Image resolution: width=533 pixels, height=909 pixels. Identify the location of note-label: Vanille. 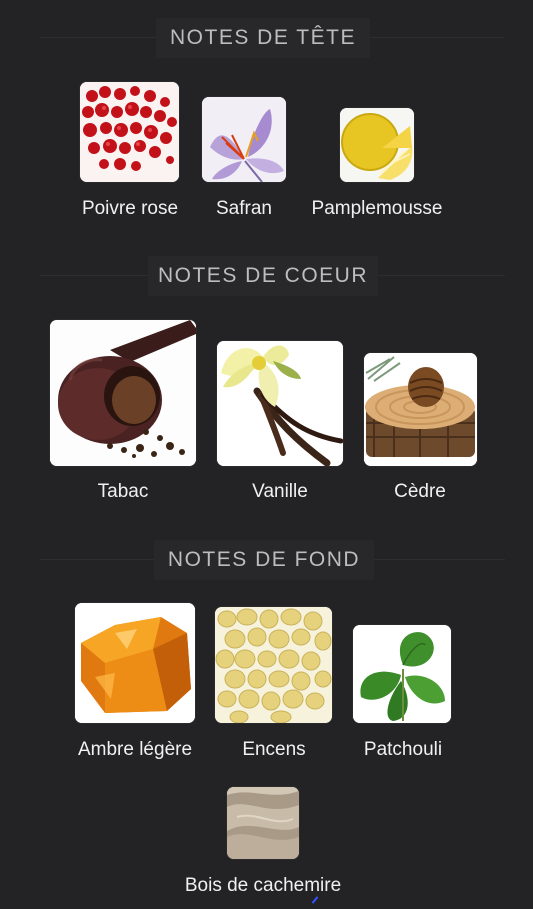
(280, 491).